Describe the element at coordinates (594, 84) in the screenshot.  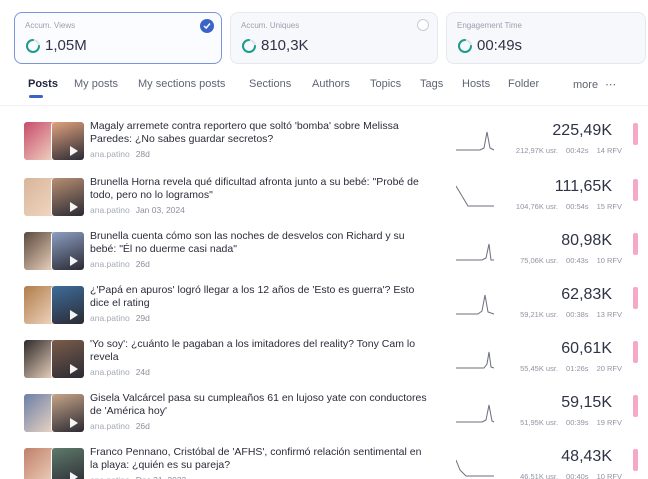
I see `more-menu-button: more ⋯` at that location.